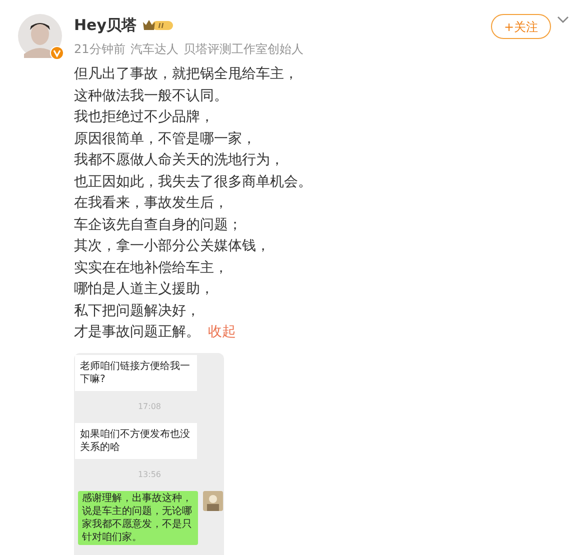  What do you see at coordinates (136, 372) in the screenshot?
I see `chat-bubble: 老师咱们链接方便给我一下嘛?` at bounding box center [136, 372].